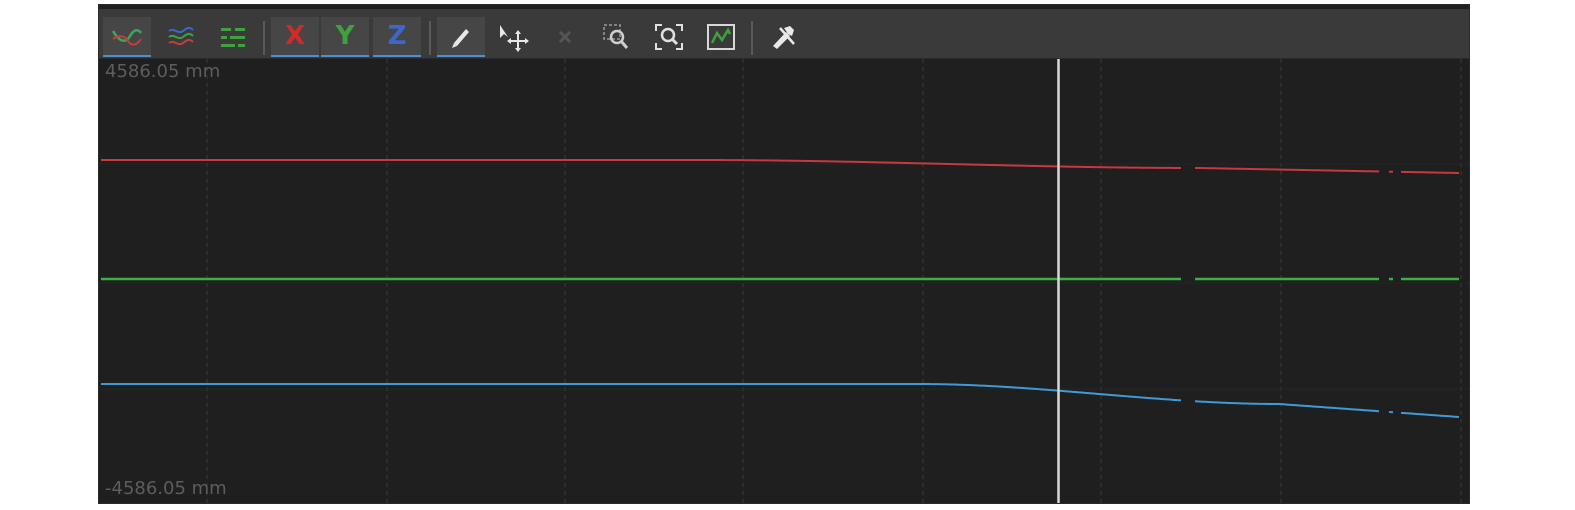 The height and width of the screenshot is (510, 1575). I want to click on zoom-extents-button, so click(669, 37).